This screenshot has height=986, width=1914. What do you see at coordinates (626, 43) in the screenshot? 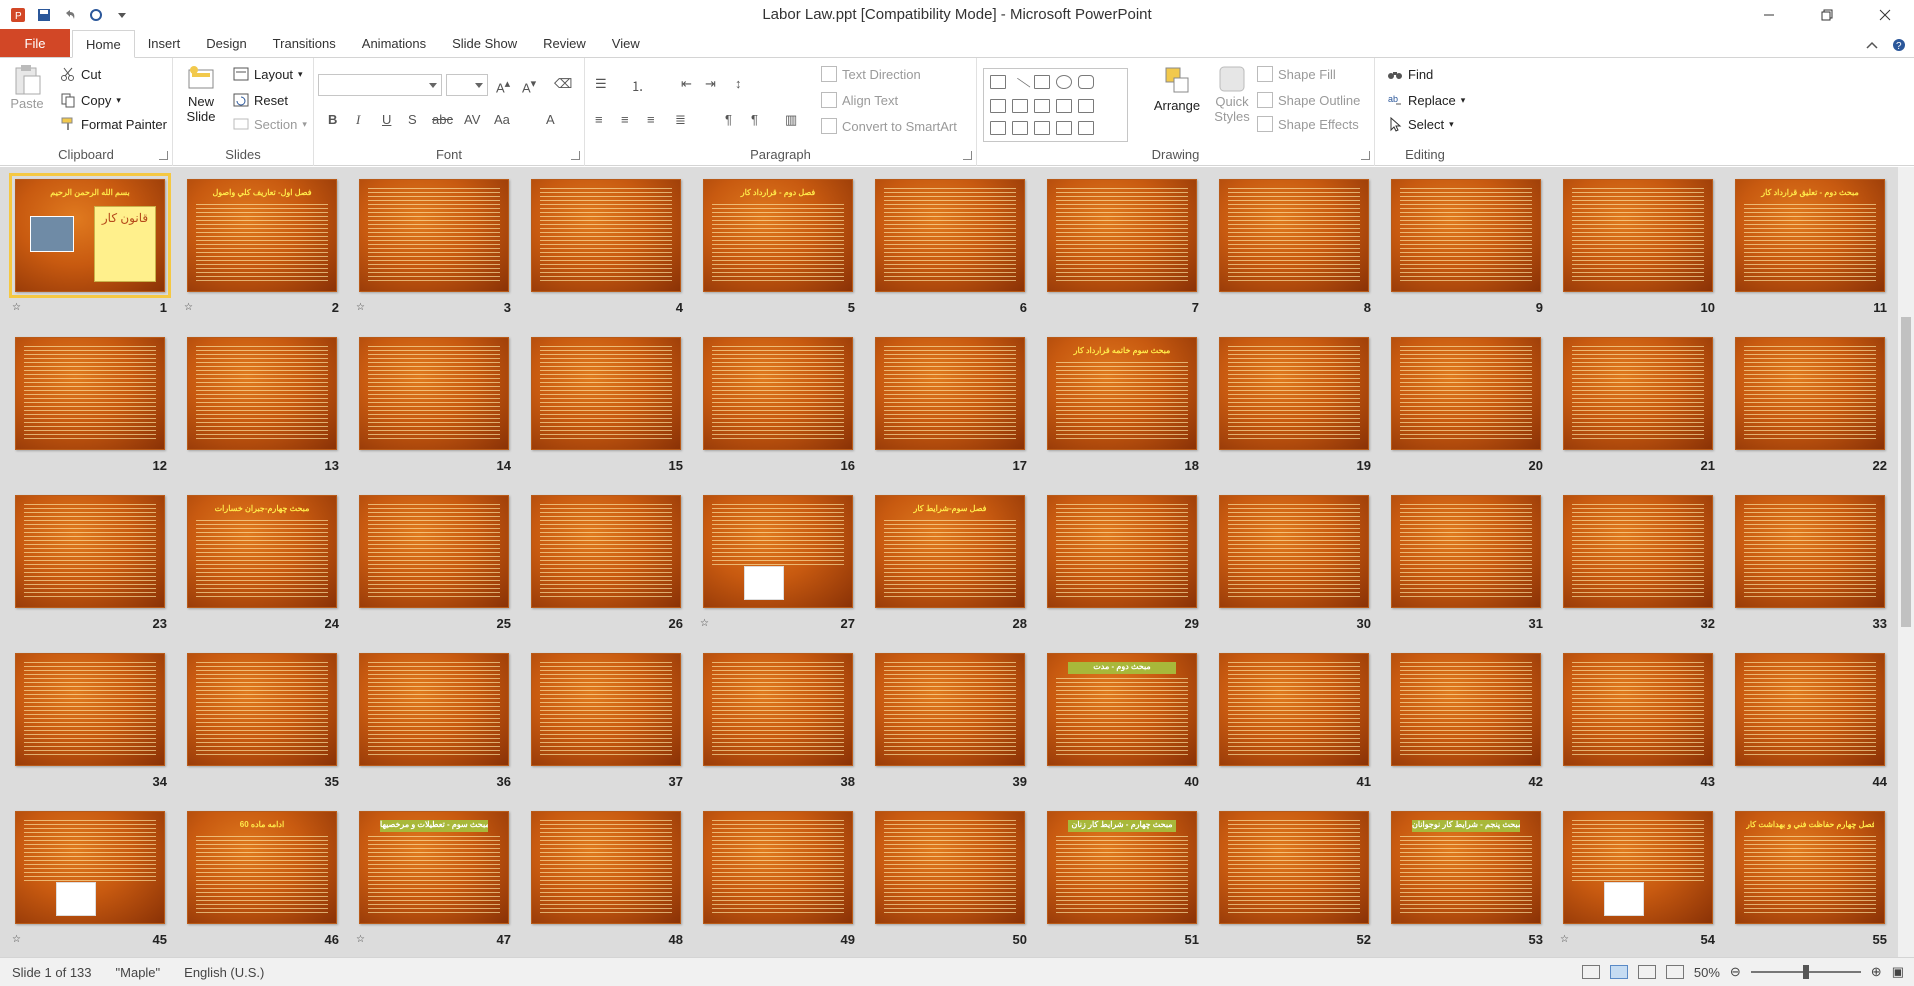
I see `tab-view: View` at bounding box center [626, 43].